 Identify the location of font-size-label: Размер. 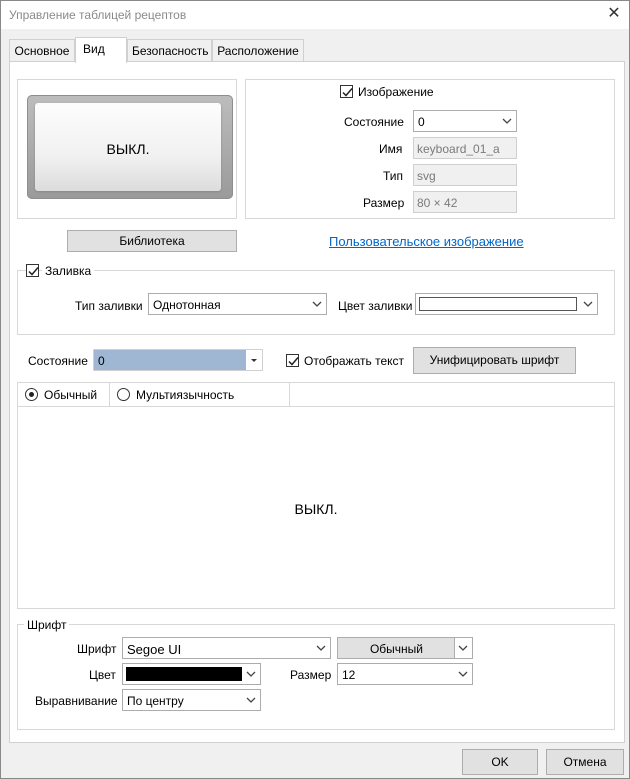
(311, 675).